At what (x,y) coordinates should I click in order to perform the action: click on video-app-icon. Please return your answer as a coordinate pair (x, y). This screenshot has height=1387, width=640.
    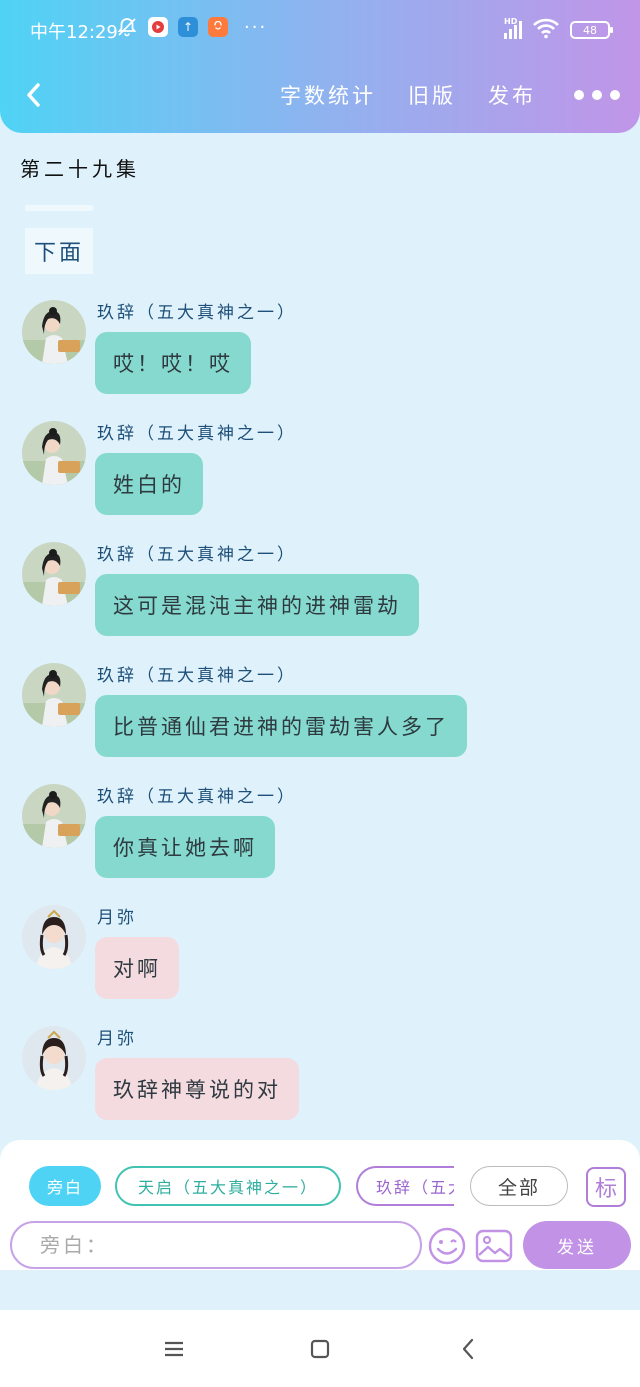
    Looking at the image, I should click on (158, 27).